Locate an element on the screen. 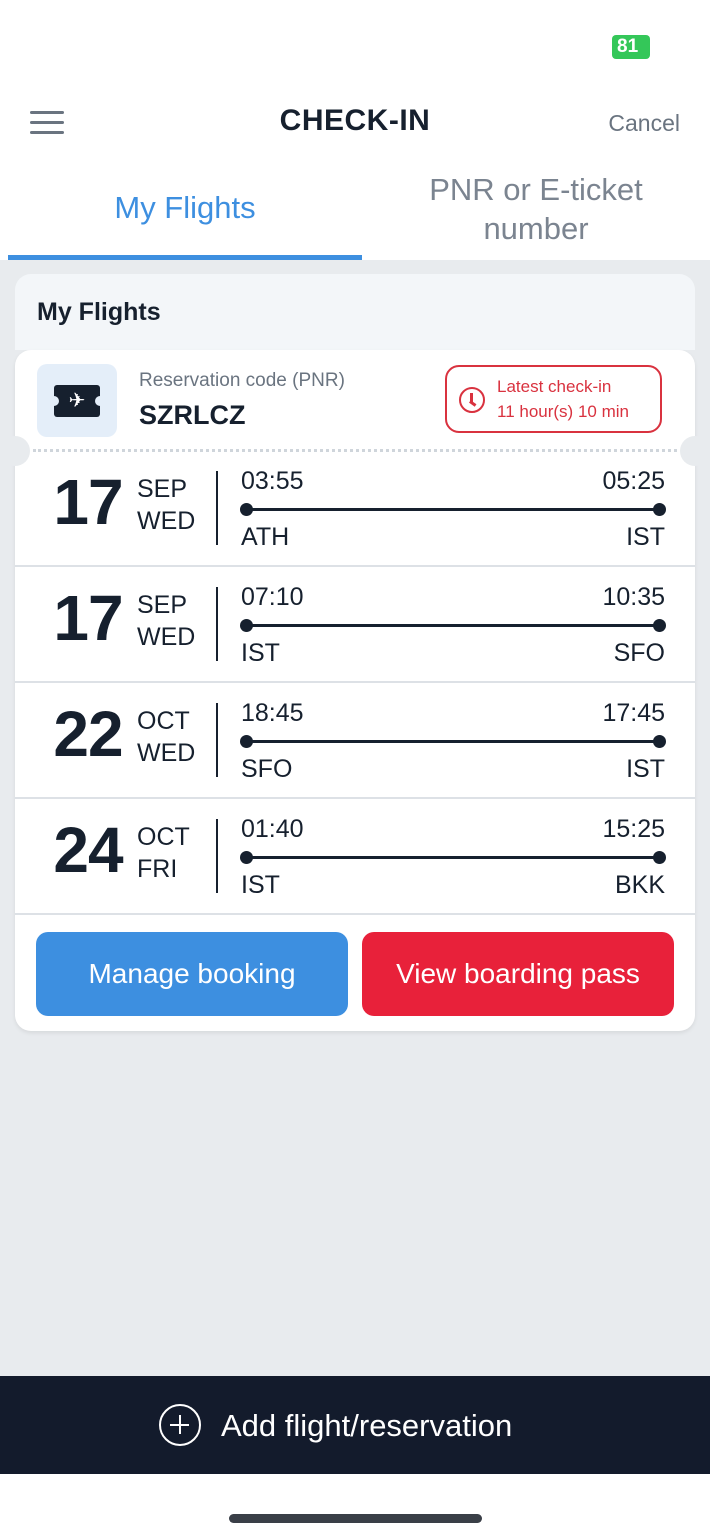  flight-segment: 22 OCT WED 18:45 17:45 SFO IST is located at coordinates (355, 741).